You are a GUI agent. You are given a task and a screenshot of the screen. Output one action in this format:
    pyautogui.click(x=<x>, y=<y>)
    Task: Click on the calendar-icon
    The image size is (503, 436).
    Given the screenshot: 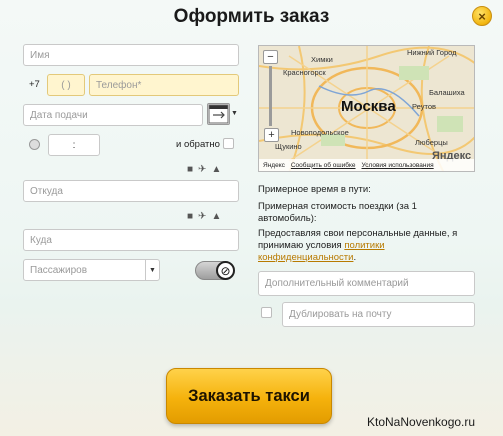 What is the action you would take?
    pyautogui.click(x=218, y=114)
    